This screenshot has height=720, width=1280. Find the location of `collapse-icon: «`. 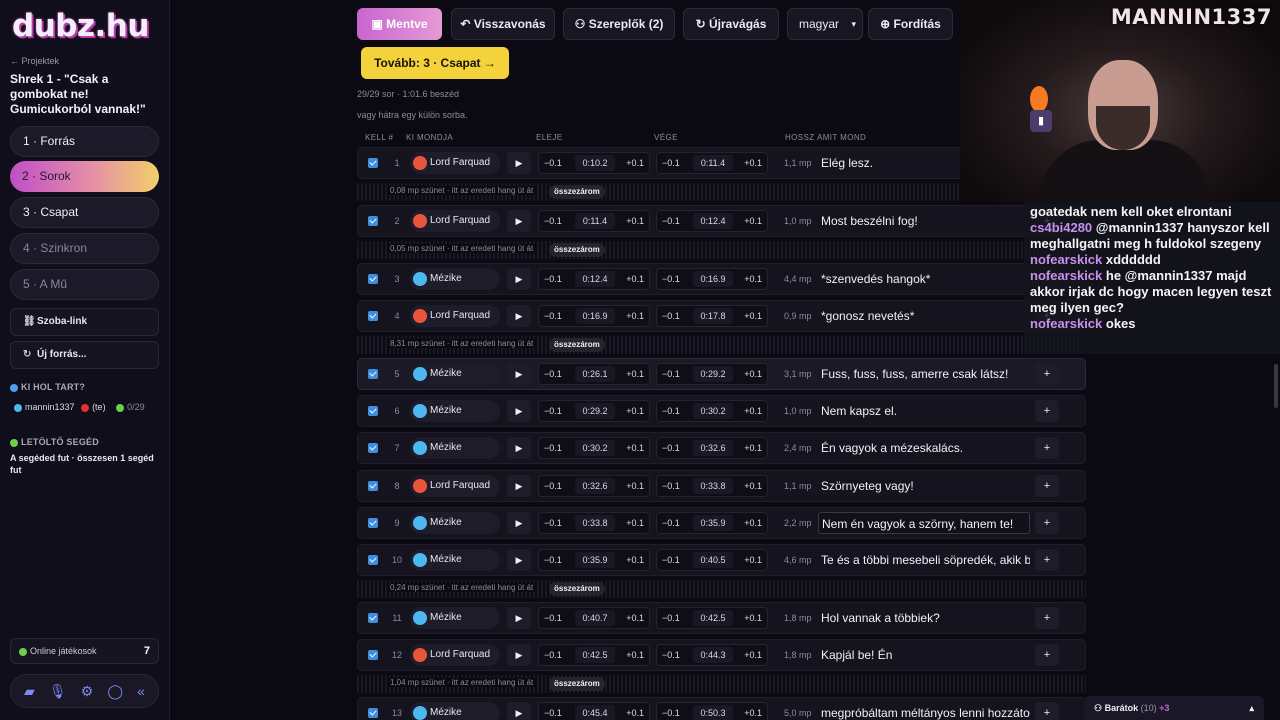

collapse-icon: « is located at coordinates (141, 691).